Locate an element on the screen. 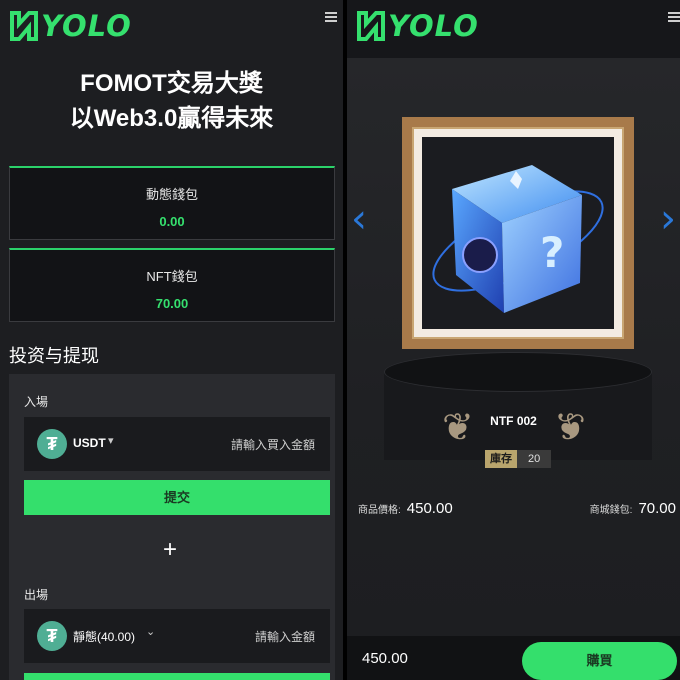  wallet-label: 動態錢包 is located at coordinates (171, 194).